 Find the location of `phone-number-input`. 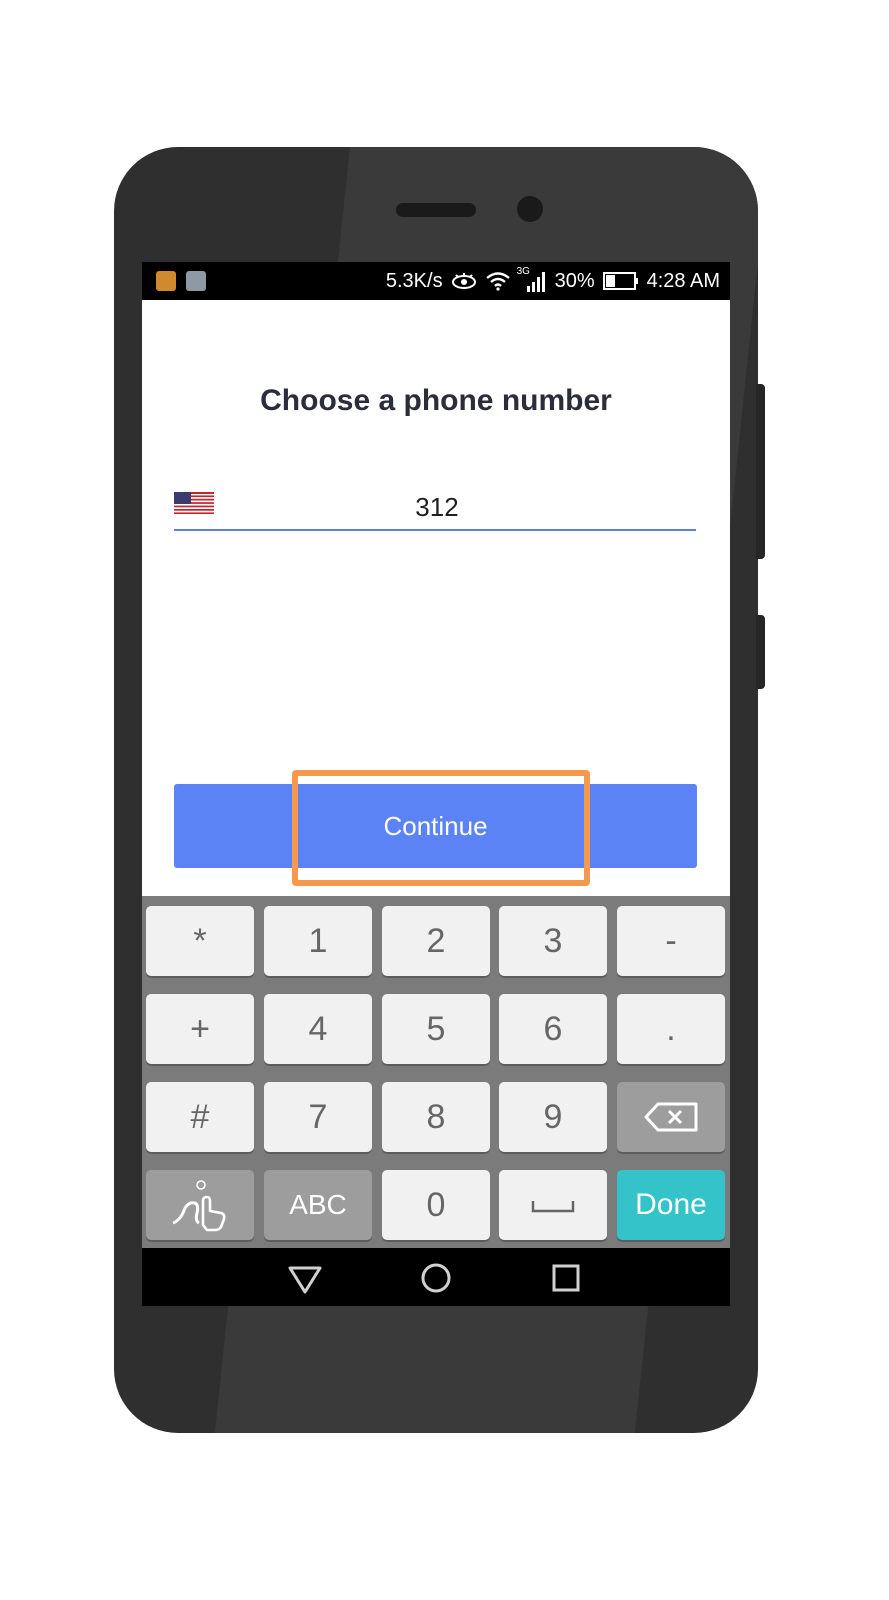

phone-number-input is located at coordinates (437, 507).